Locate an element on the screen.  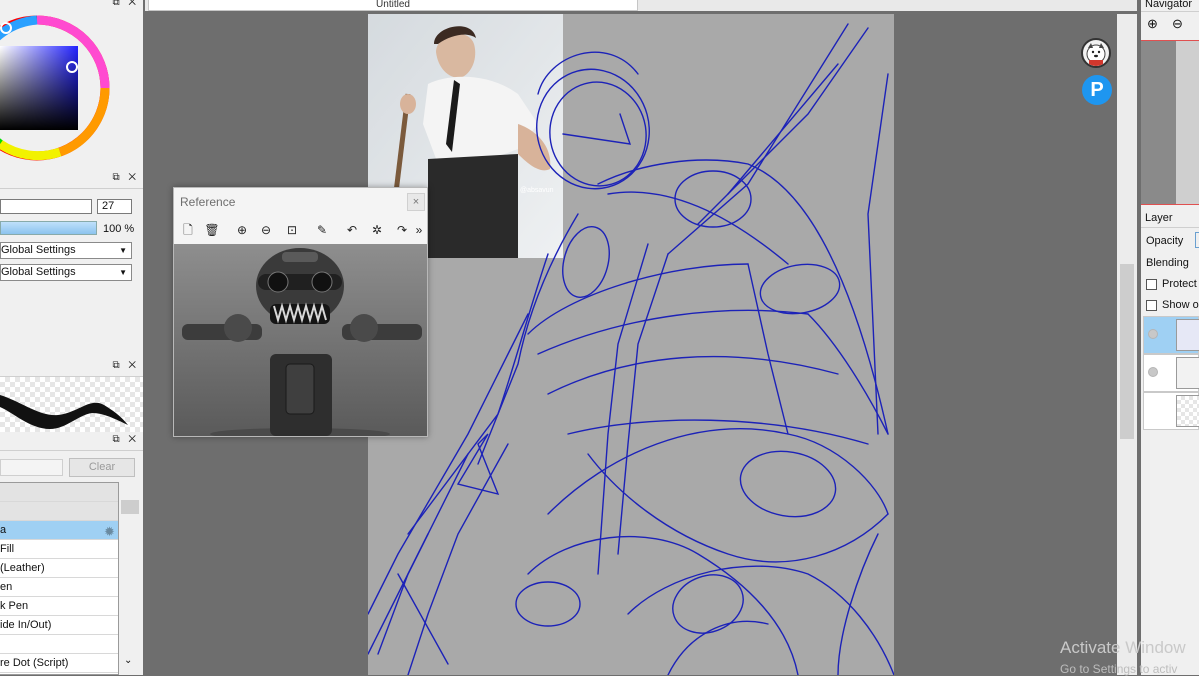
blend-mode-combo-2: Global Settings ▼ is located at coordinates (66, 272).